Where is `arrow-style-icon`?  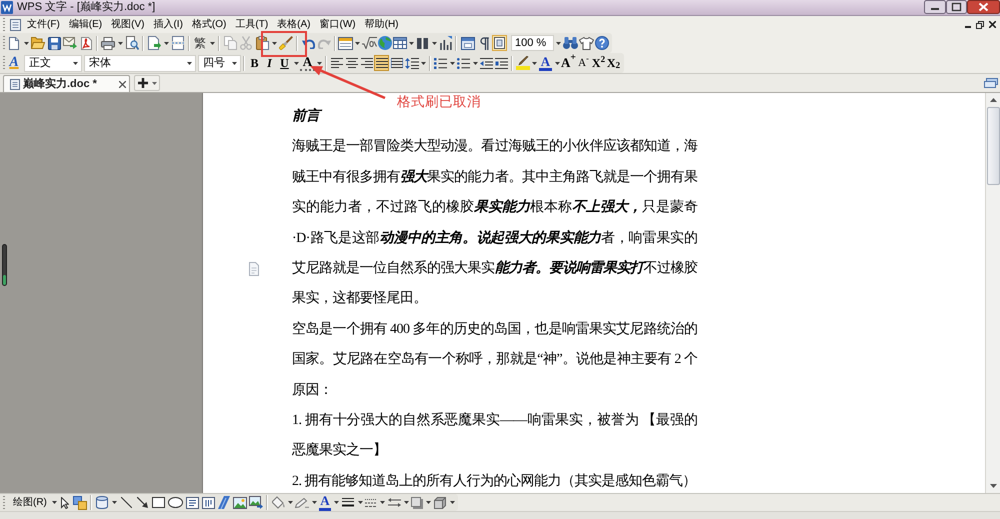
arrow-style-icon is located at coordinates (394, 502).